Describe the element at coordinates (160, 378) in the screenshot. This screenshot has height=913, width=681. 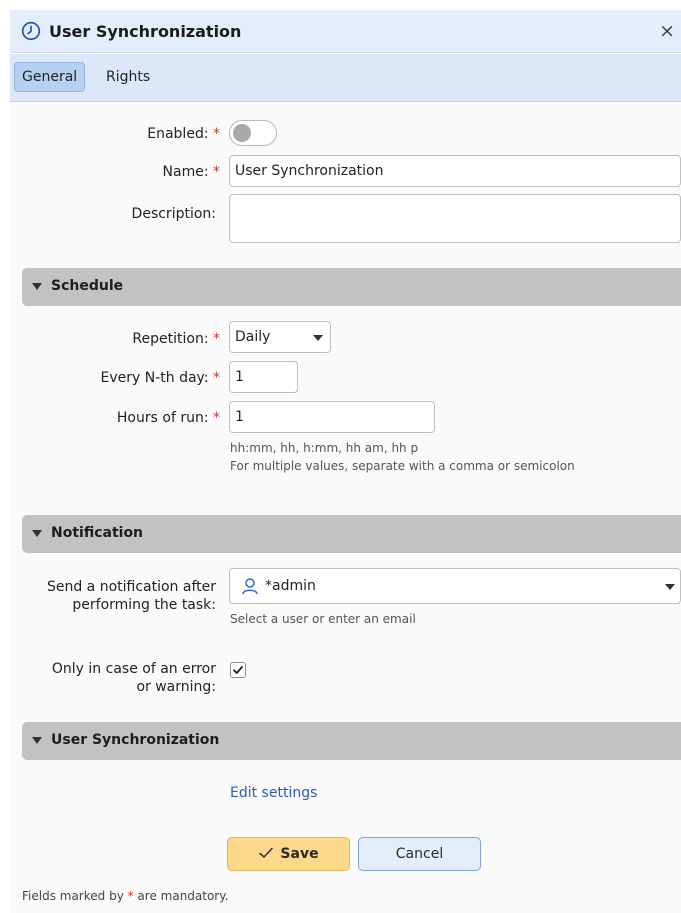
I see `every-nth-day-label: Every N-th day: *` at that location.